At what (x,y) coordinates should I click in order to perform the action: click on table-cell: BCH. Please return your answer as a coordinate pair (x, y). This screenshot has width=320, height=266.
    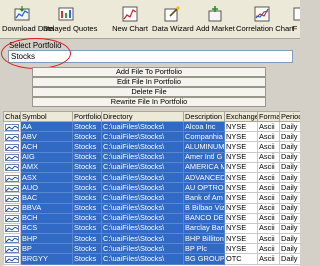
    Looking at the image, I should click on (46, 218).